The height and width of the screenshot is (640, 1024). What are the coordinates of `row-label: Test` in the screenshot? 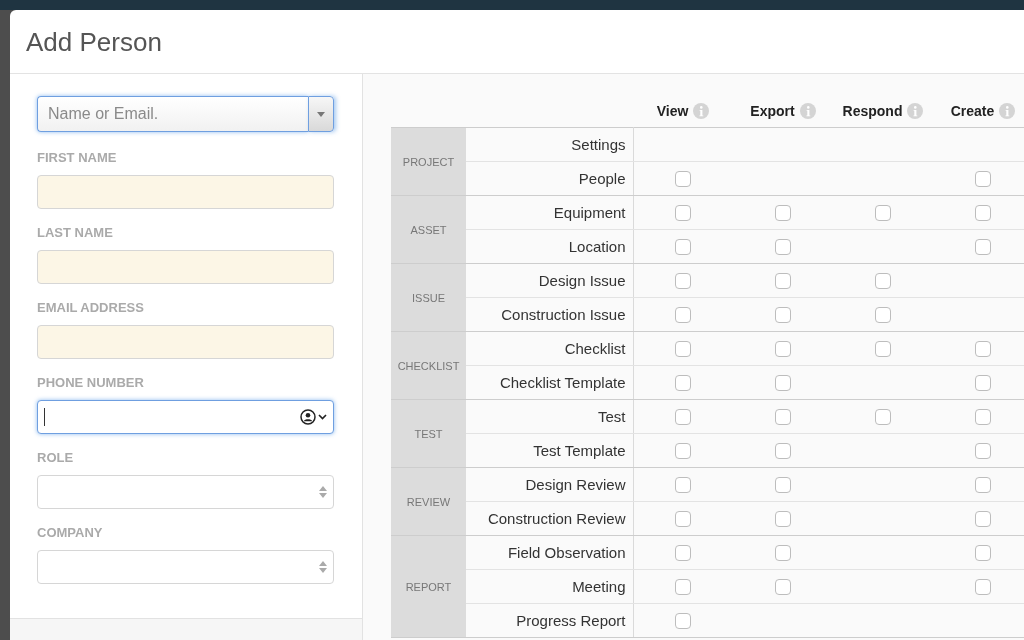 It's located at (549, 416).